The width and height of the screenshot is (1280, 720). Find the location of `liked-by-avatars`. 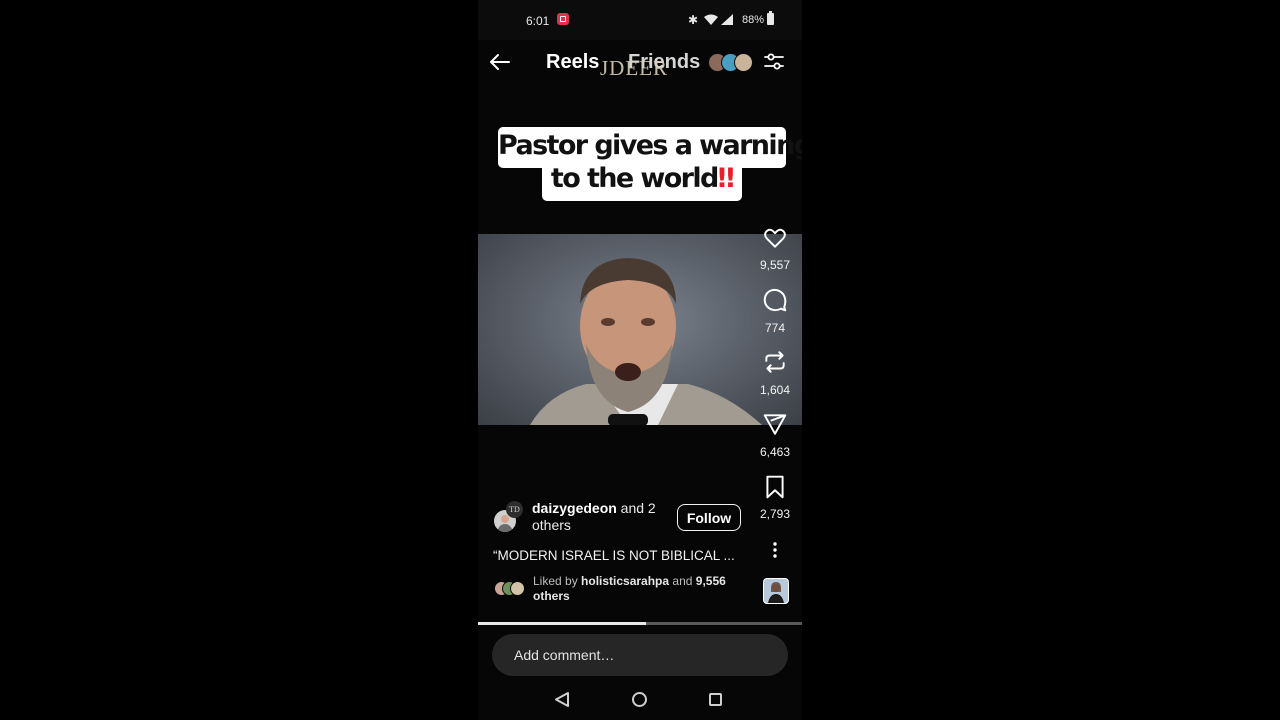

liked-by-avatars is located at coordinates (510, 588).